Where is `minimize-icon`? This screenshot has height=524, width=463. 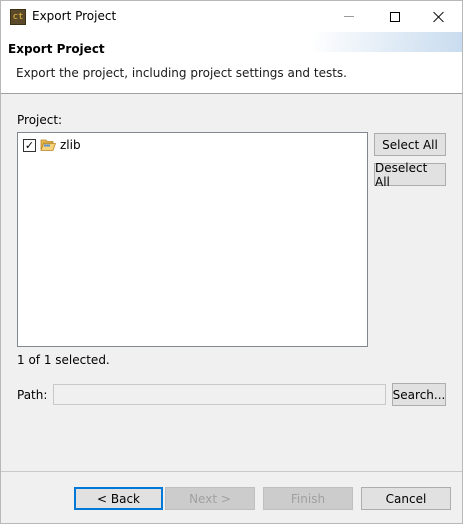
minimize-icon is located at coordinates (349, 16).